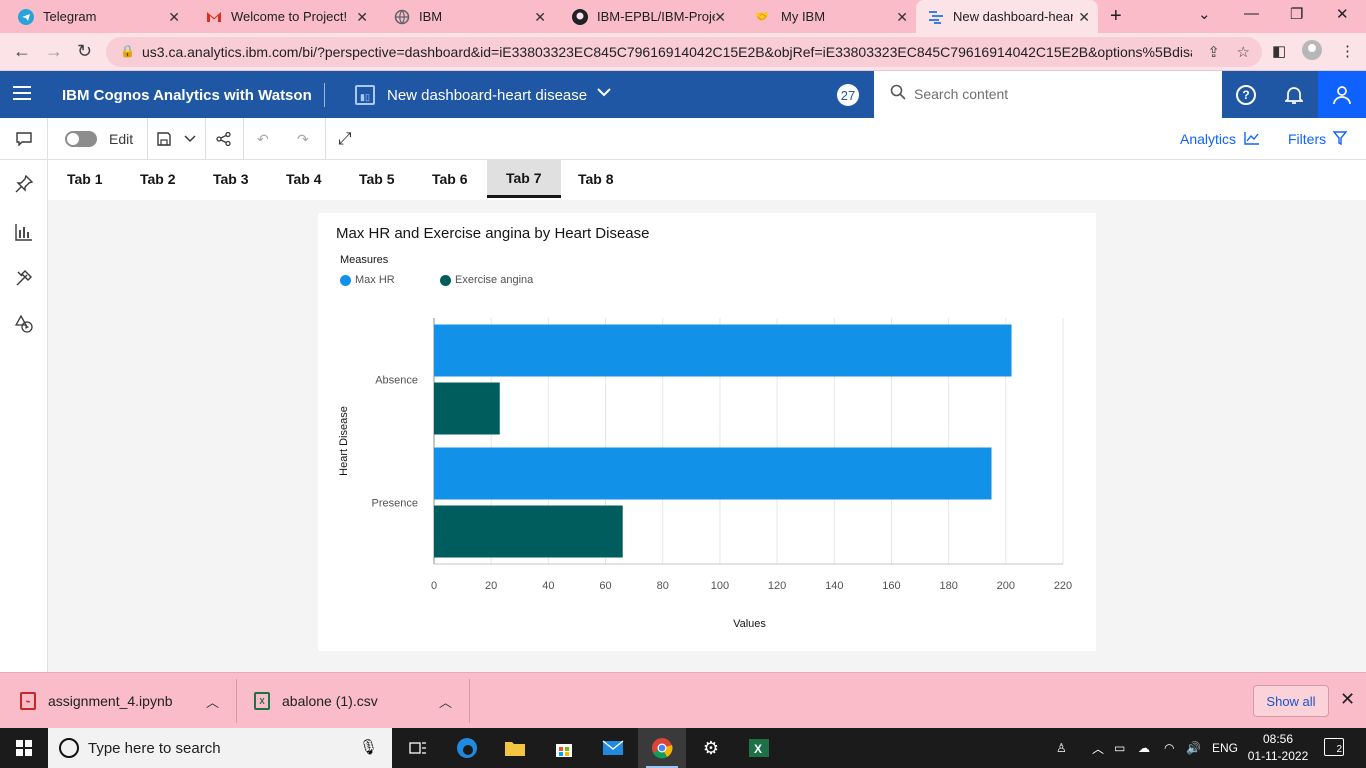 The height and width of the screenshot is (768, 1366). I want to click on shapes-media-icon, so click(24, 324).